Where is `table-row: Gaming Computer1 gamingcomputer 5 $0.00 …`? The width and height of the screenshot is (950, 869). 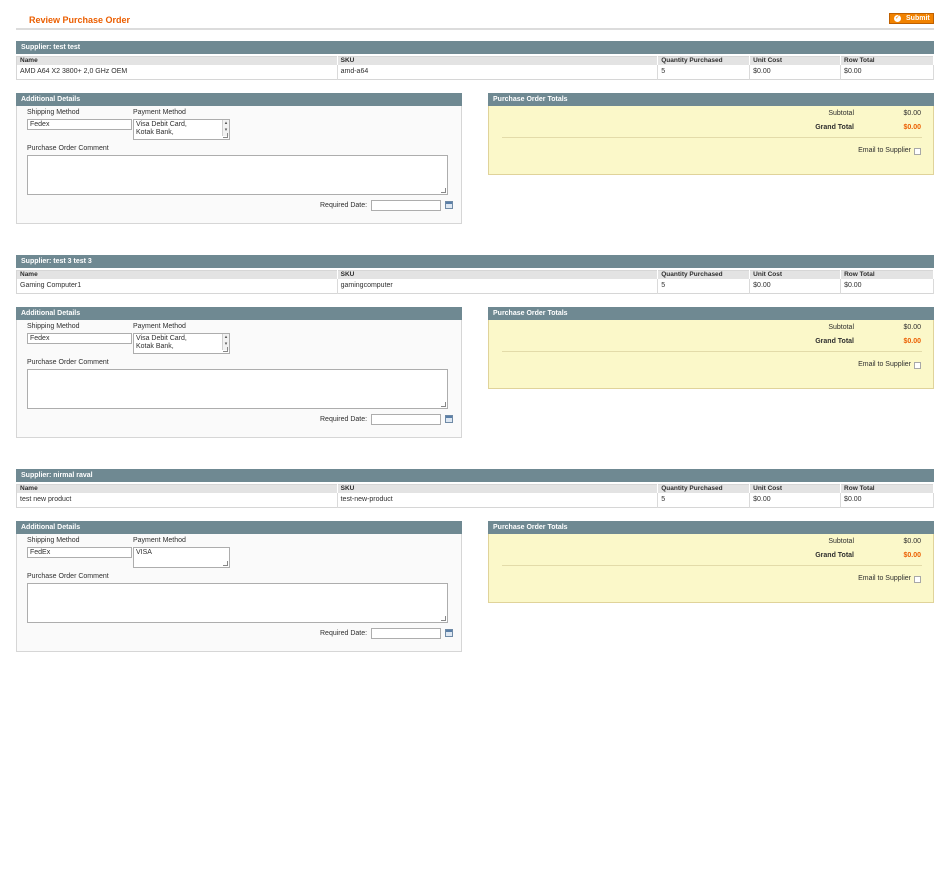
table-row: Gaming Computer1 gamingcomputer 5 $0.00 … is located at coordinates (475, 286).